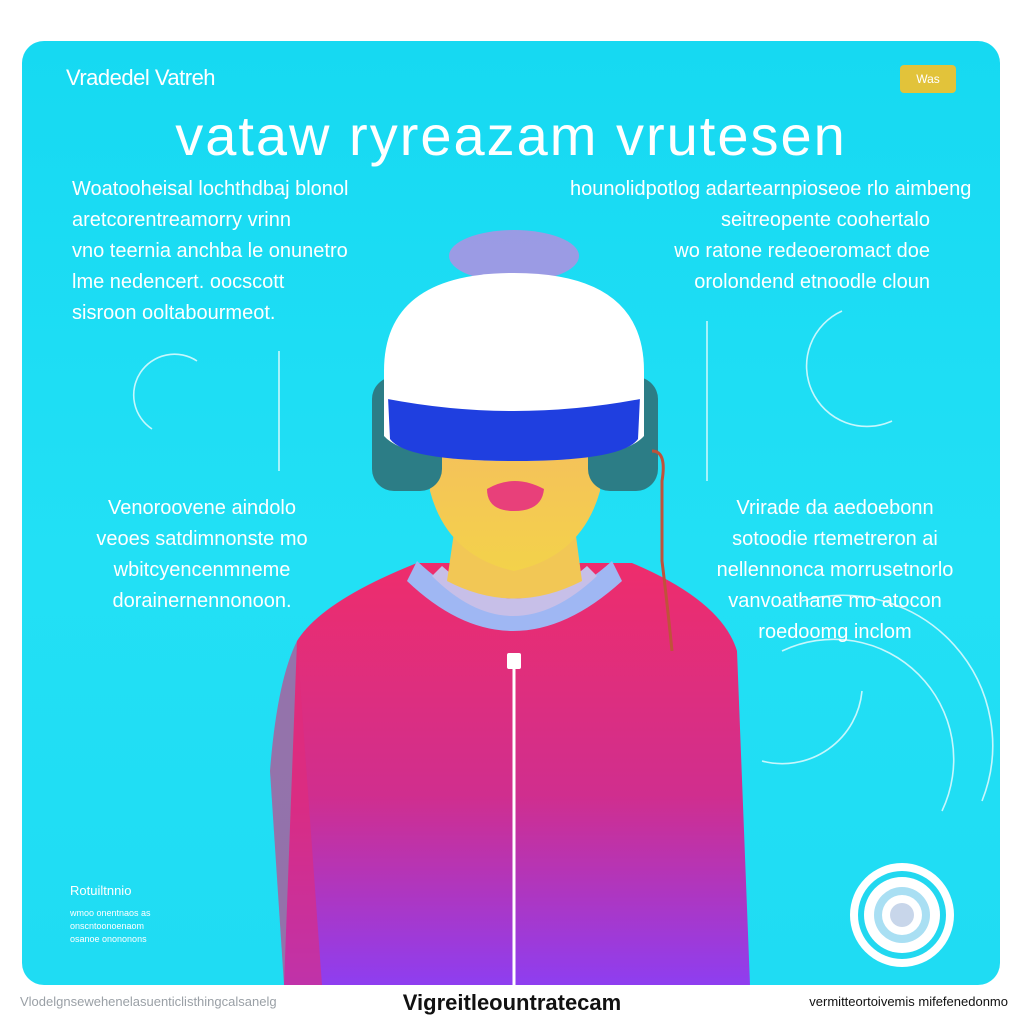 This screenshot has height=1024, width=1024. What do you see at coordinates (202, 539) in the screenshot?
I see `text-line: veoes satdimnonste mo` at bounding box center [202, 539].